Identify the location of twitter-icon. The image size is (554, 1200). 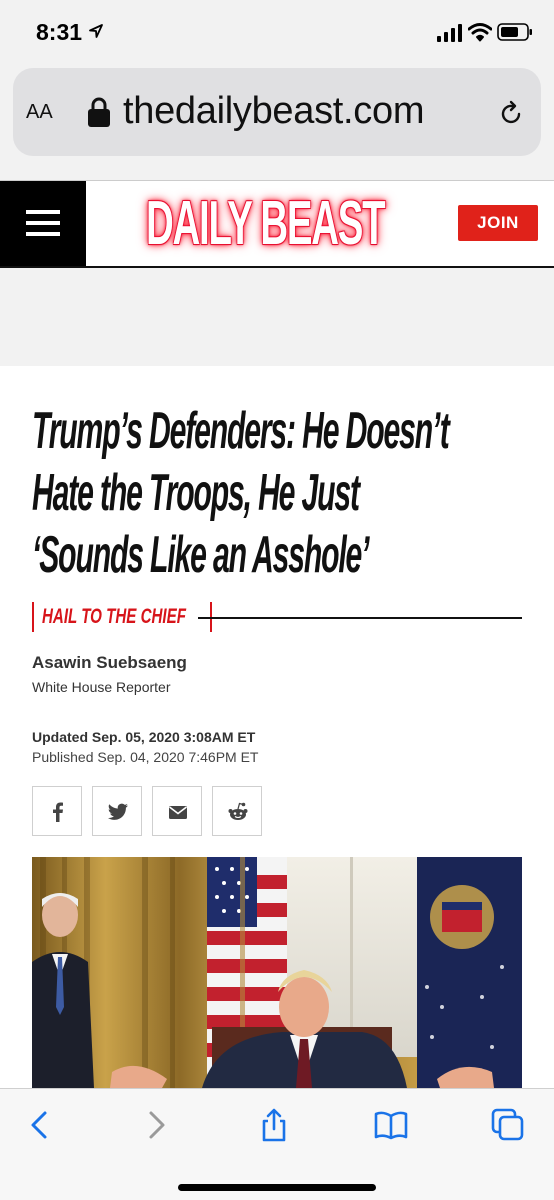
(118, 811).